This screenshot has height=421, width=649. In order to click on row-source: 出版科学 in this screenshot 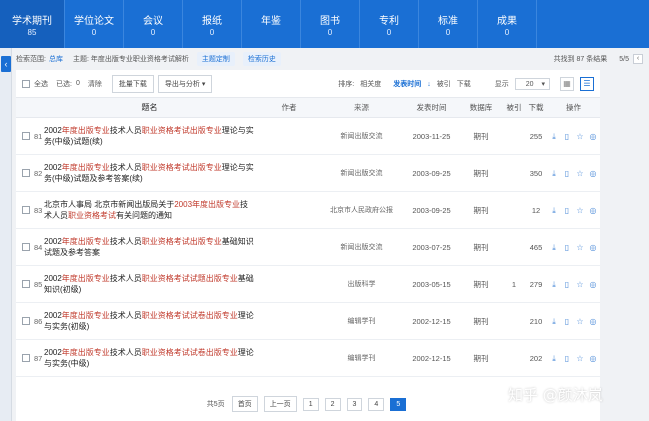, I will do `click(361, 284)`.